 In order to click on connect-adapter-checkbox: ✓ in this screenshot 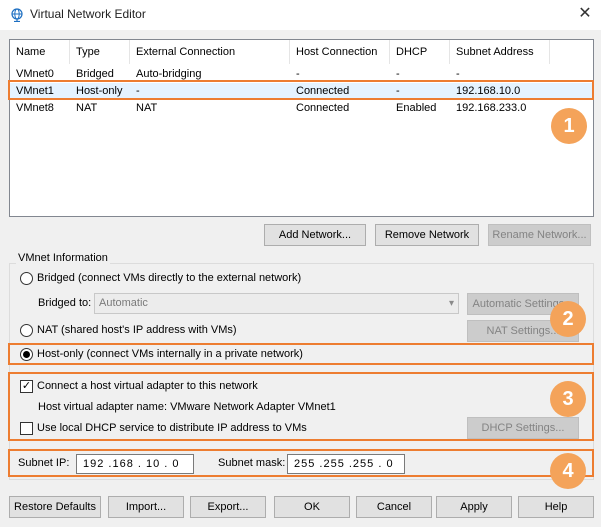, I will do `click(26, 386)`.